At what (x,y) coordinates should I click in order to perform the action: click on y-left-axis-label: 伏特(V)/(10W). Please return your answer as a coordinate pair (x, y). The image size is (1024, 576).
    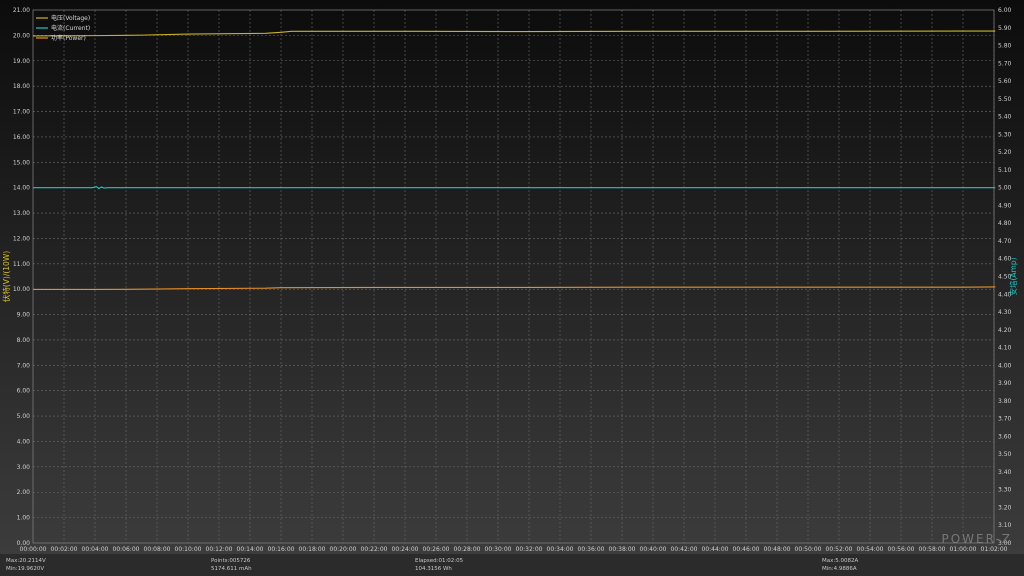
    Looking at the image, I should click on (6, 276).